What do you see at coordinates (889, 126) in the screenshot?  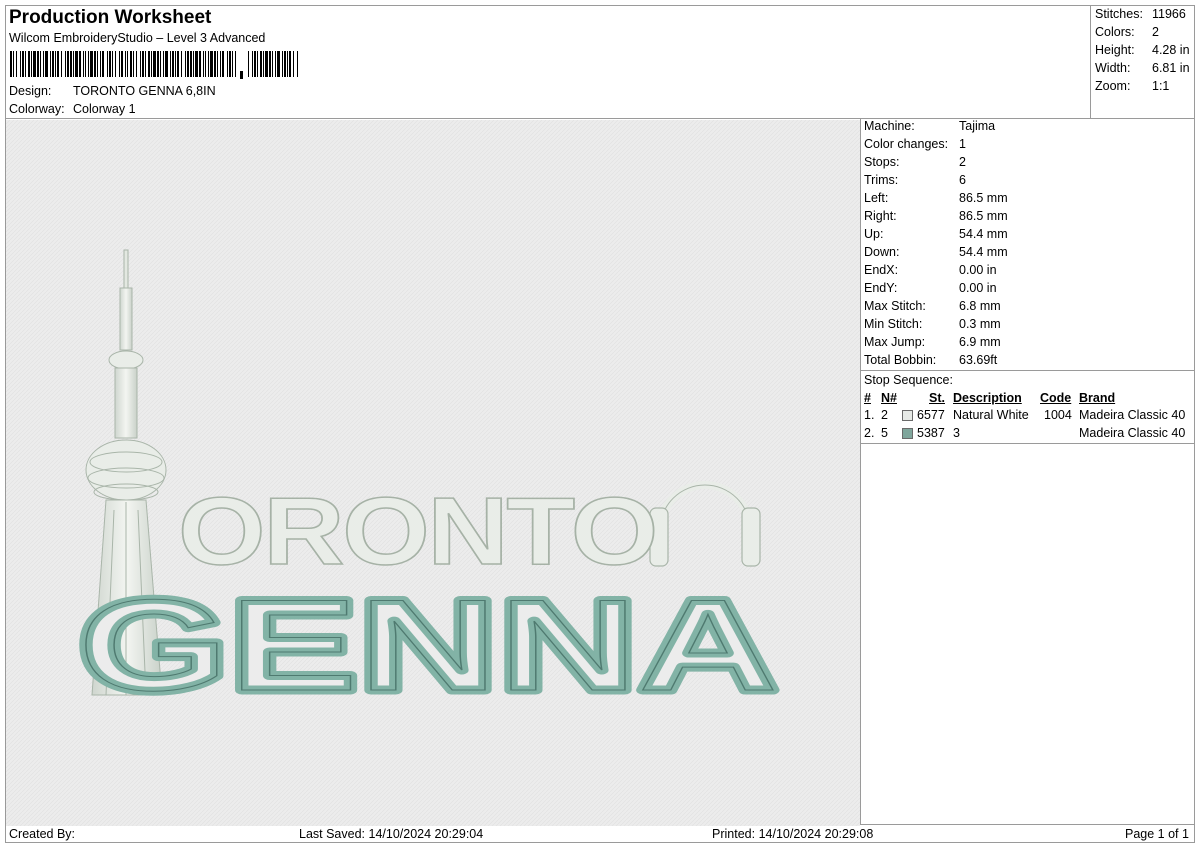 I see `machine-info-label: Machine:` at bounding box center [889, 126].